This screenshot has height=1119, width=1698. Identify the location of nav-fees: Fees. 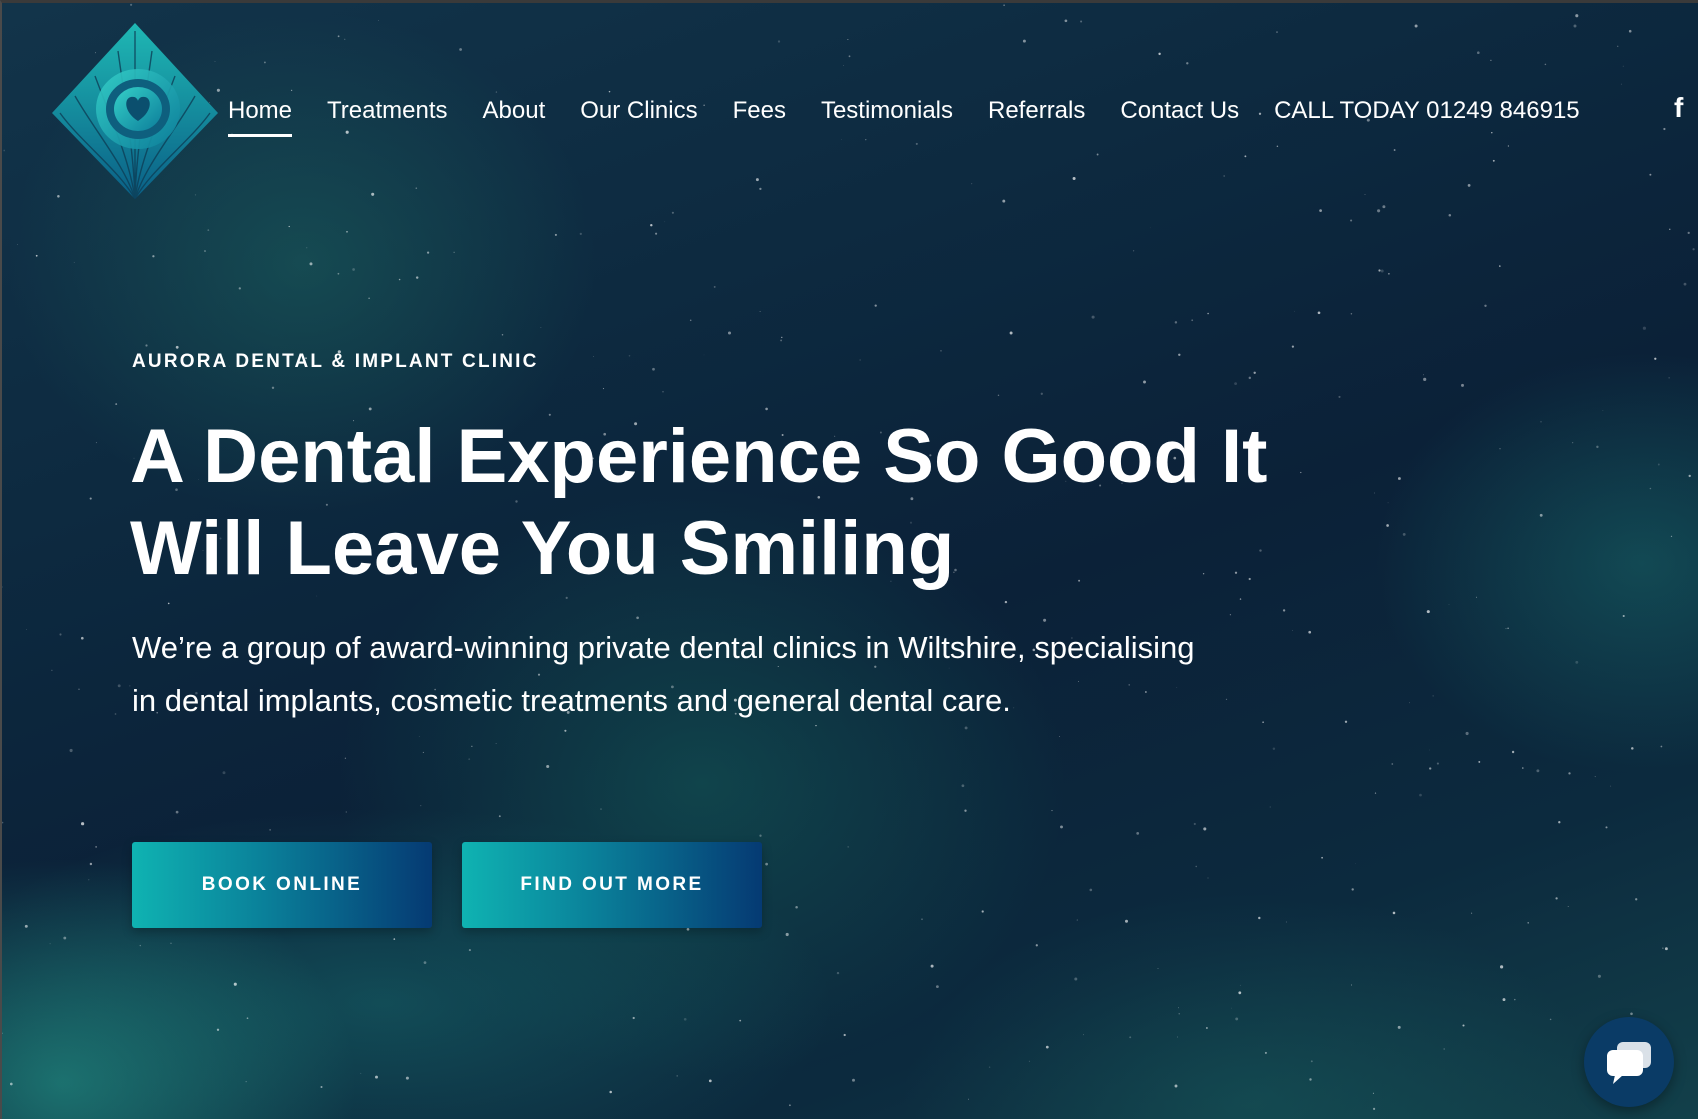
(759, 111).